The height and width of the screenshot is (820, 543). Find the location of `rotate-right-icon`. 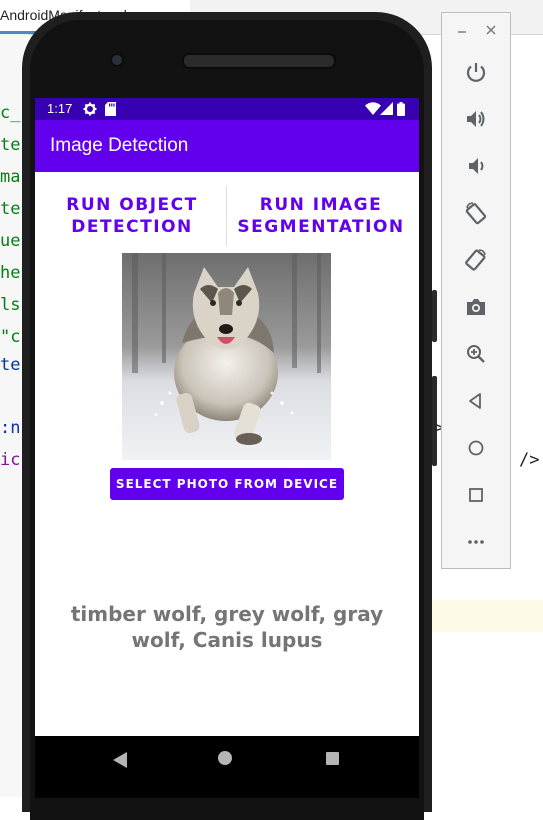

rotate-right-icon is located at coordinates (476, 260).